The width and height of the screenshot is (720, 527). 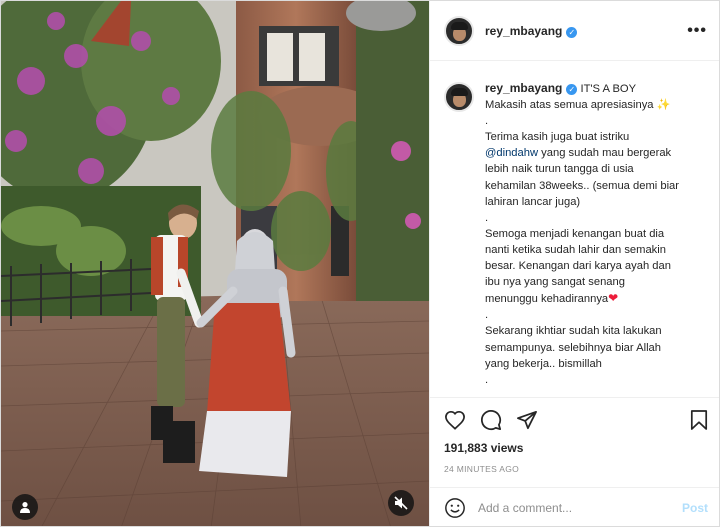 What do you see at coordinates (455, 508) in the screenshot?
I see `smiley-icon` at bounding box center [455, 508].